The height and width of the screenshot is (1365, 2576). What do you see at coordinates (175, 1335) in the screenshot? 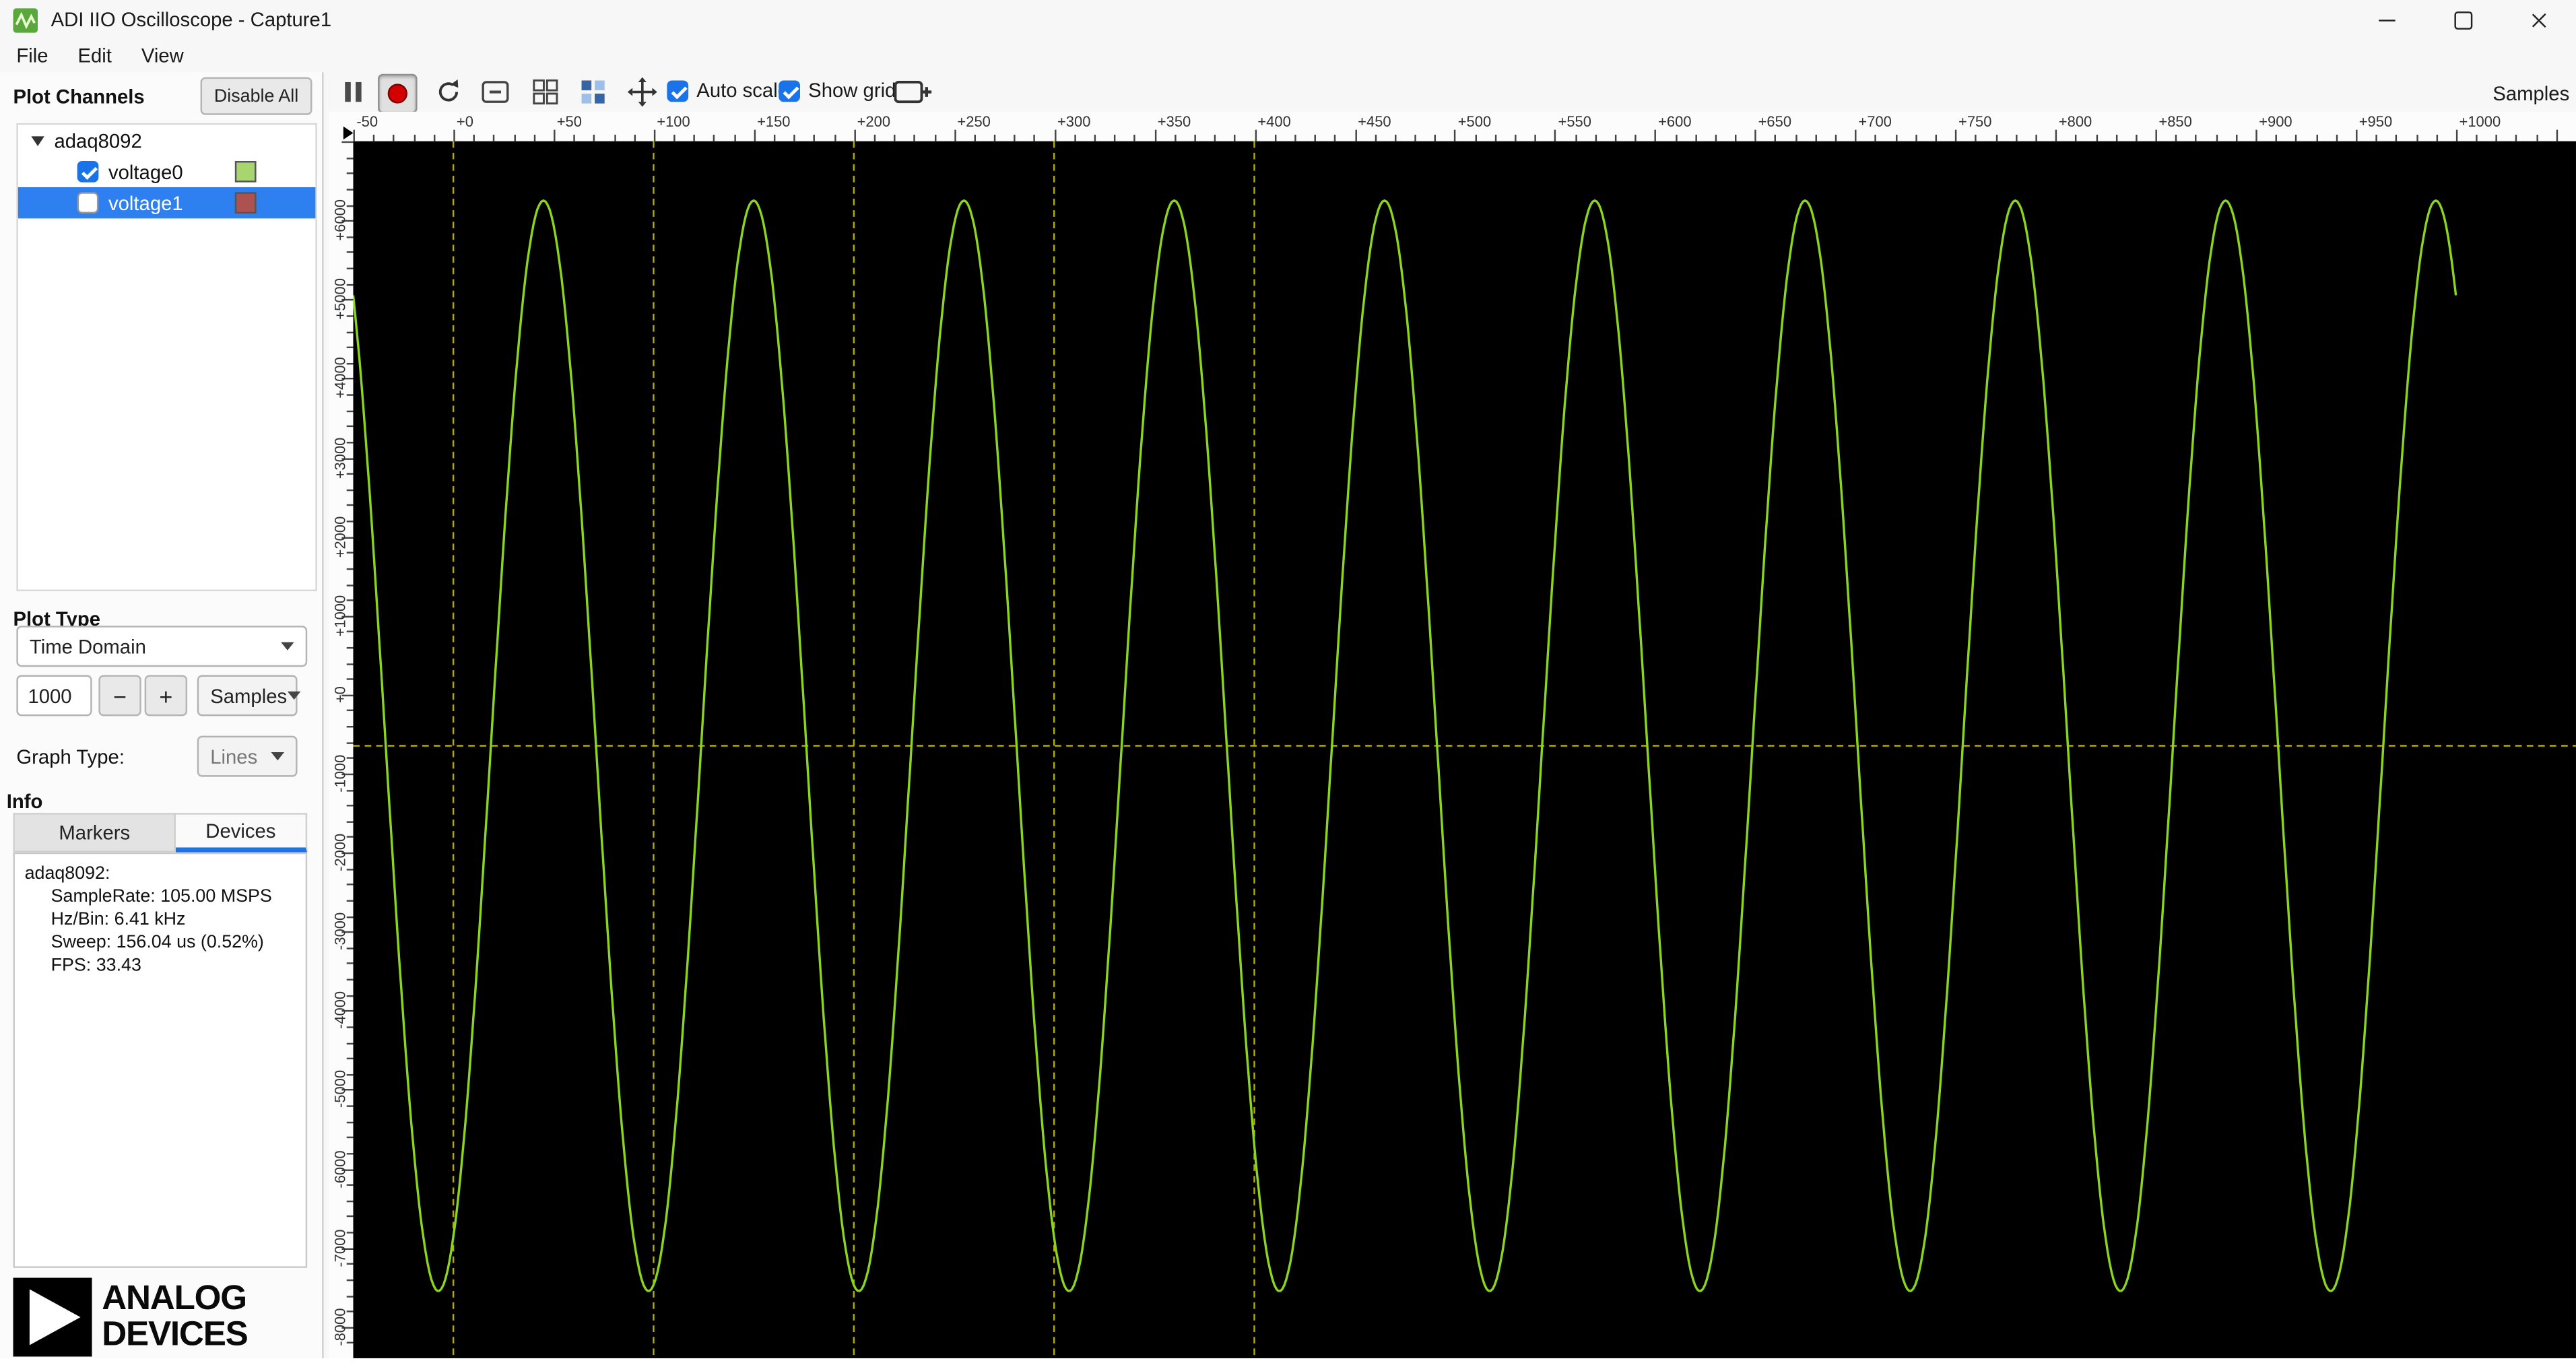
I see `logo-line2: DEVICES` at bounding box center [175, 1335].